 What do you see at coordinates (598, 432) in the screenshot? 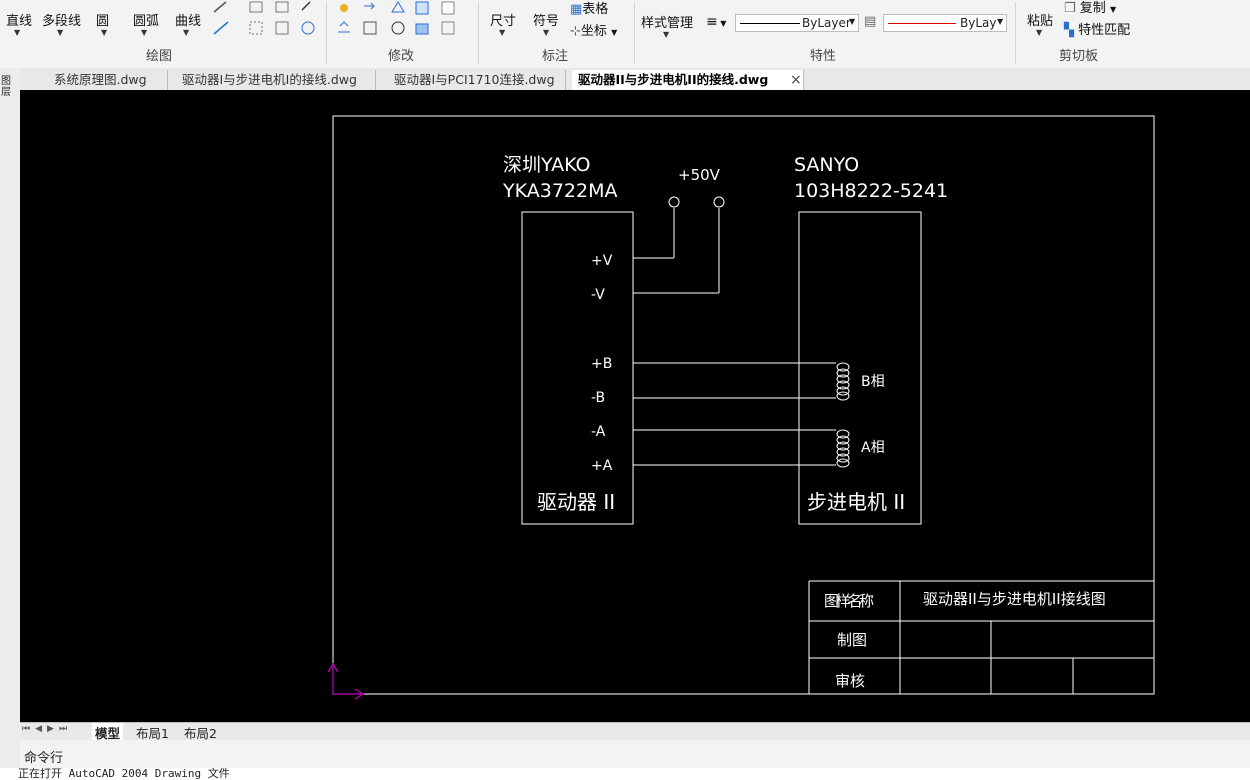
I see `pin-label: -A` at bounding box center [598, 432].